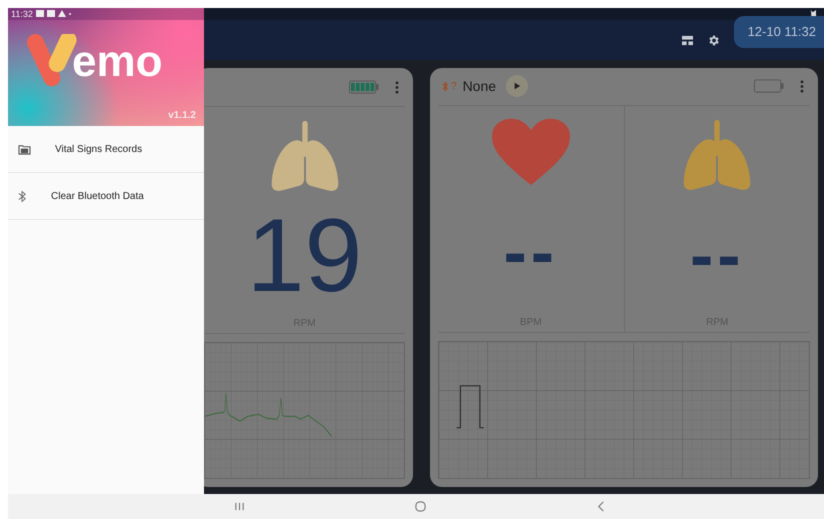 This screenshot has height=519, width=824. I want to click on play-icon, so click(517, 86).